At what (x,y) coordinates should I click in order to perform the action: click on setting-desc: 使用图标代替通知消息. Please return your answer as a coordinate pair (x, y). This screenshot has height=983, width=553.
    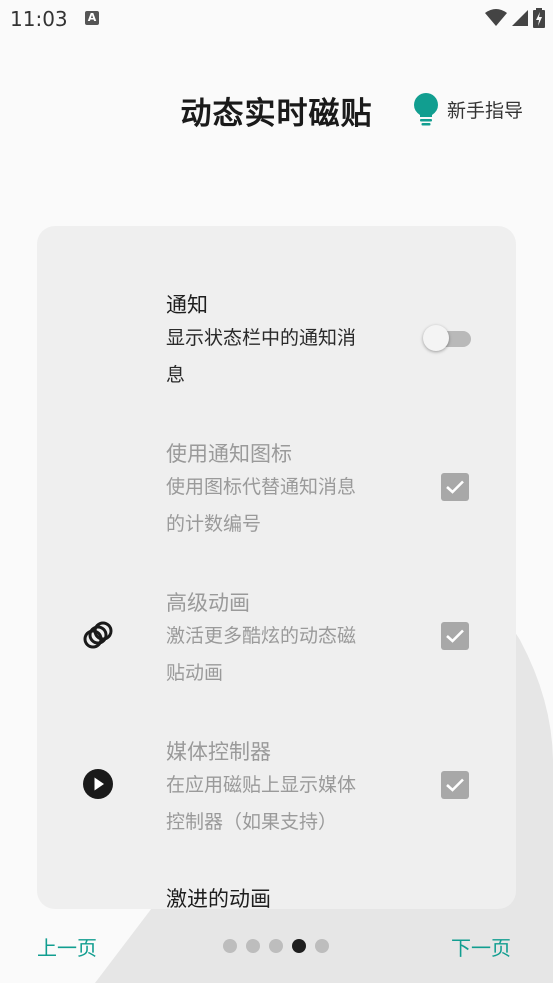
    Looking at the image, I should click on (261, 487).